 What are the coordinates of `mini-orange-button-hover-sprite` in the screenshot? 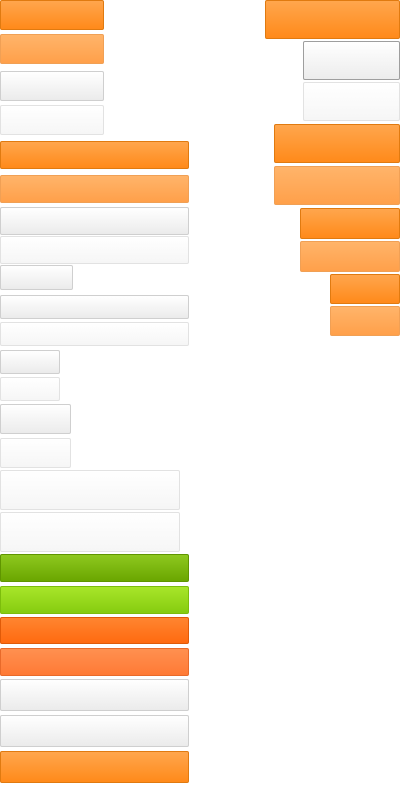 It's located at (365, 321).